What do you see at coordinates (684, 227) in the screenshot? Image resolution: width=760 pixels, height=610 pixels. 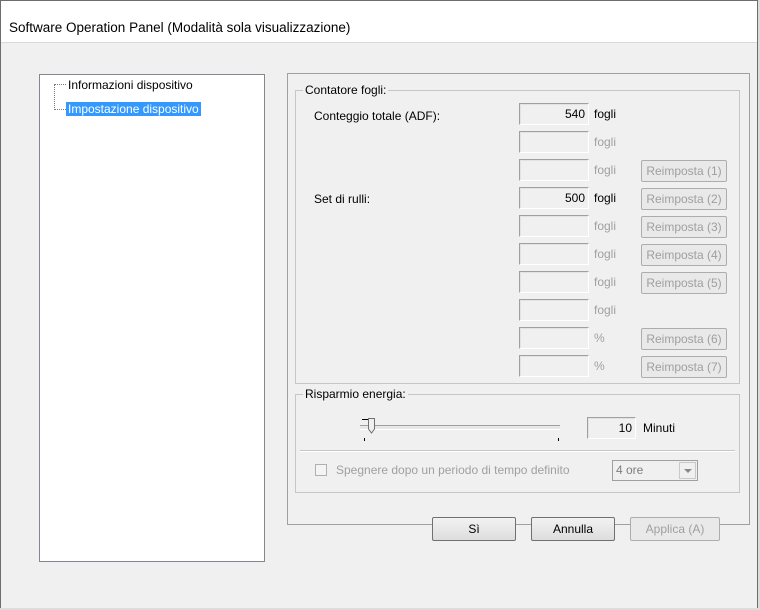 I see `reset-3-button: Reimposta (3)` at bounding box center [684, 227].